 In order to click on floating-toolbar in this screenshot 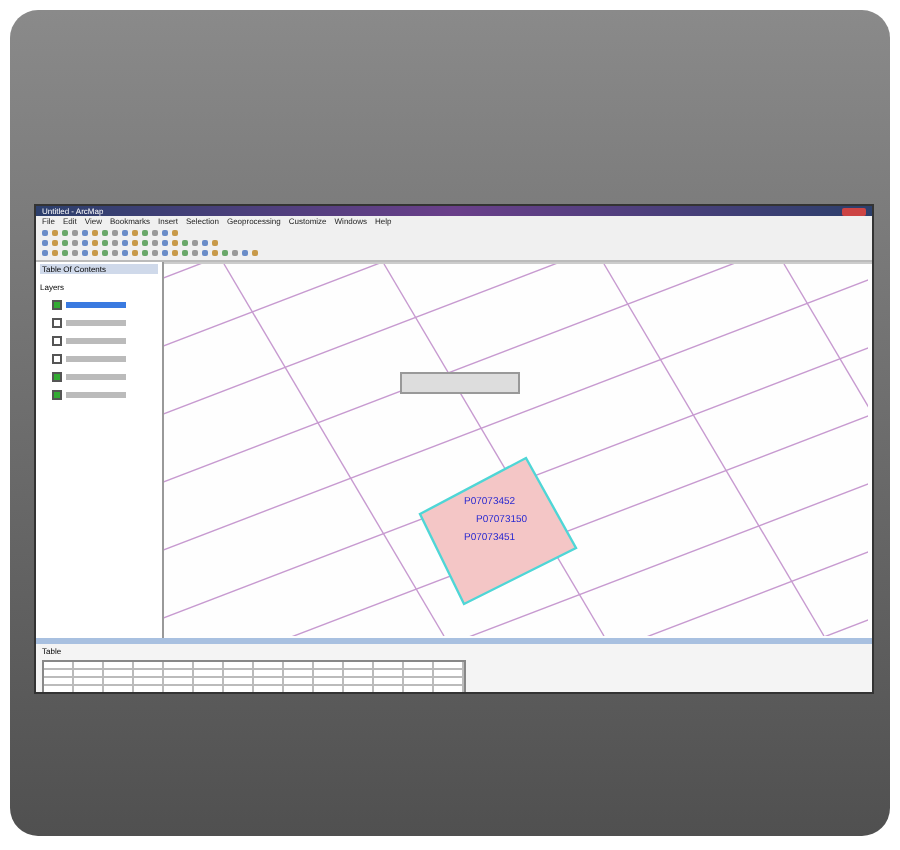, I will do `click(460, 383)`.